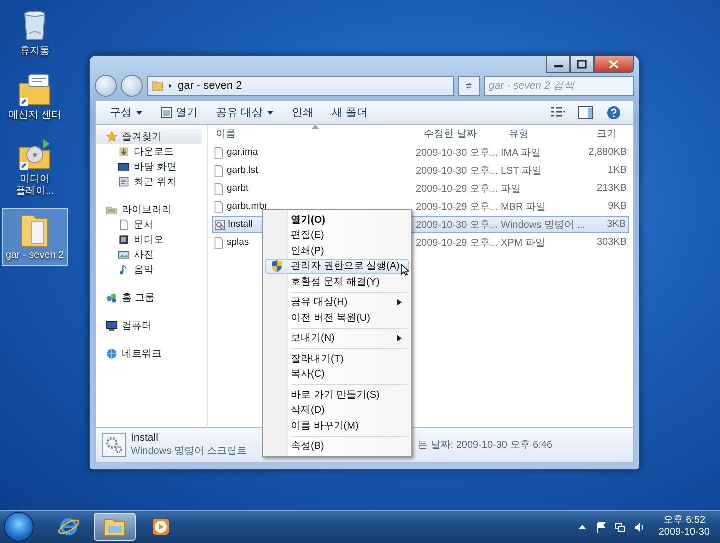 This screenshot has width=720, height=543. Describe the element at coordinates (144, 438) in the screenshot. I see `details-name: Install` at that location.